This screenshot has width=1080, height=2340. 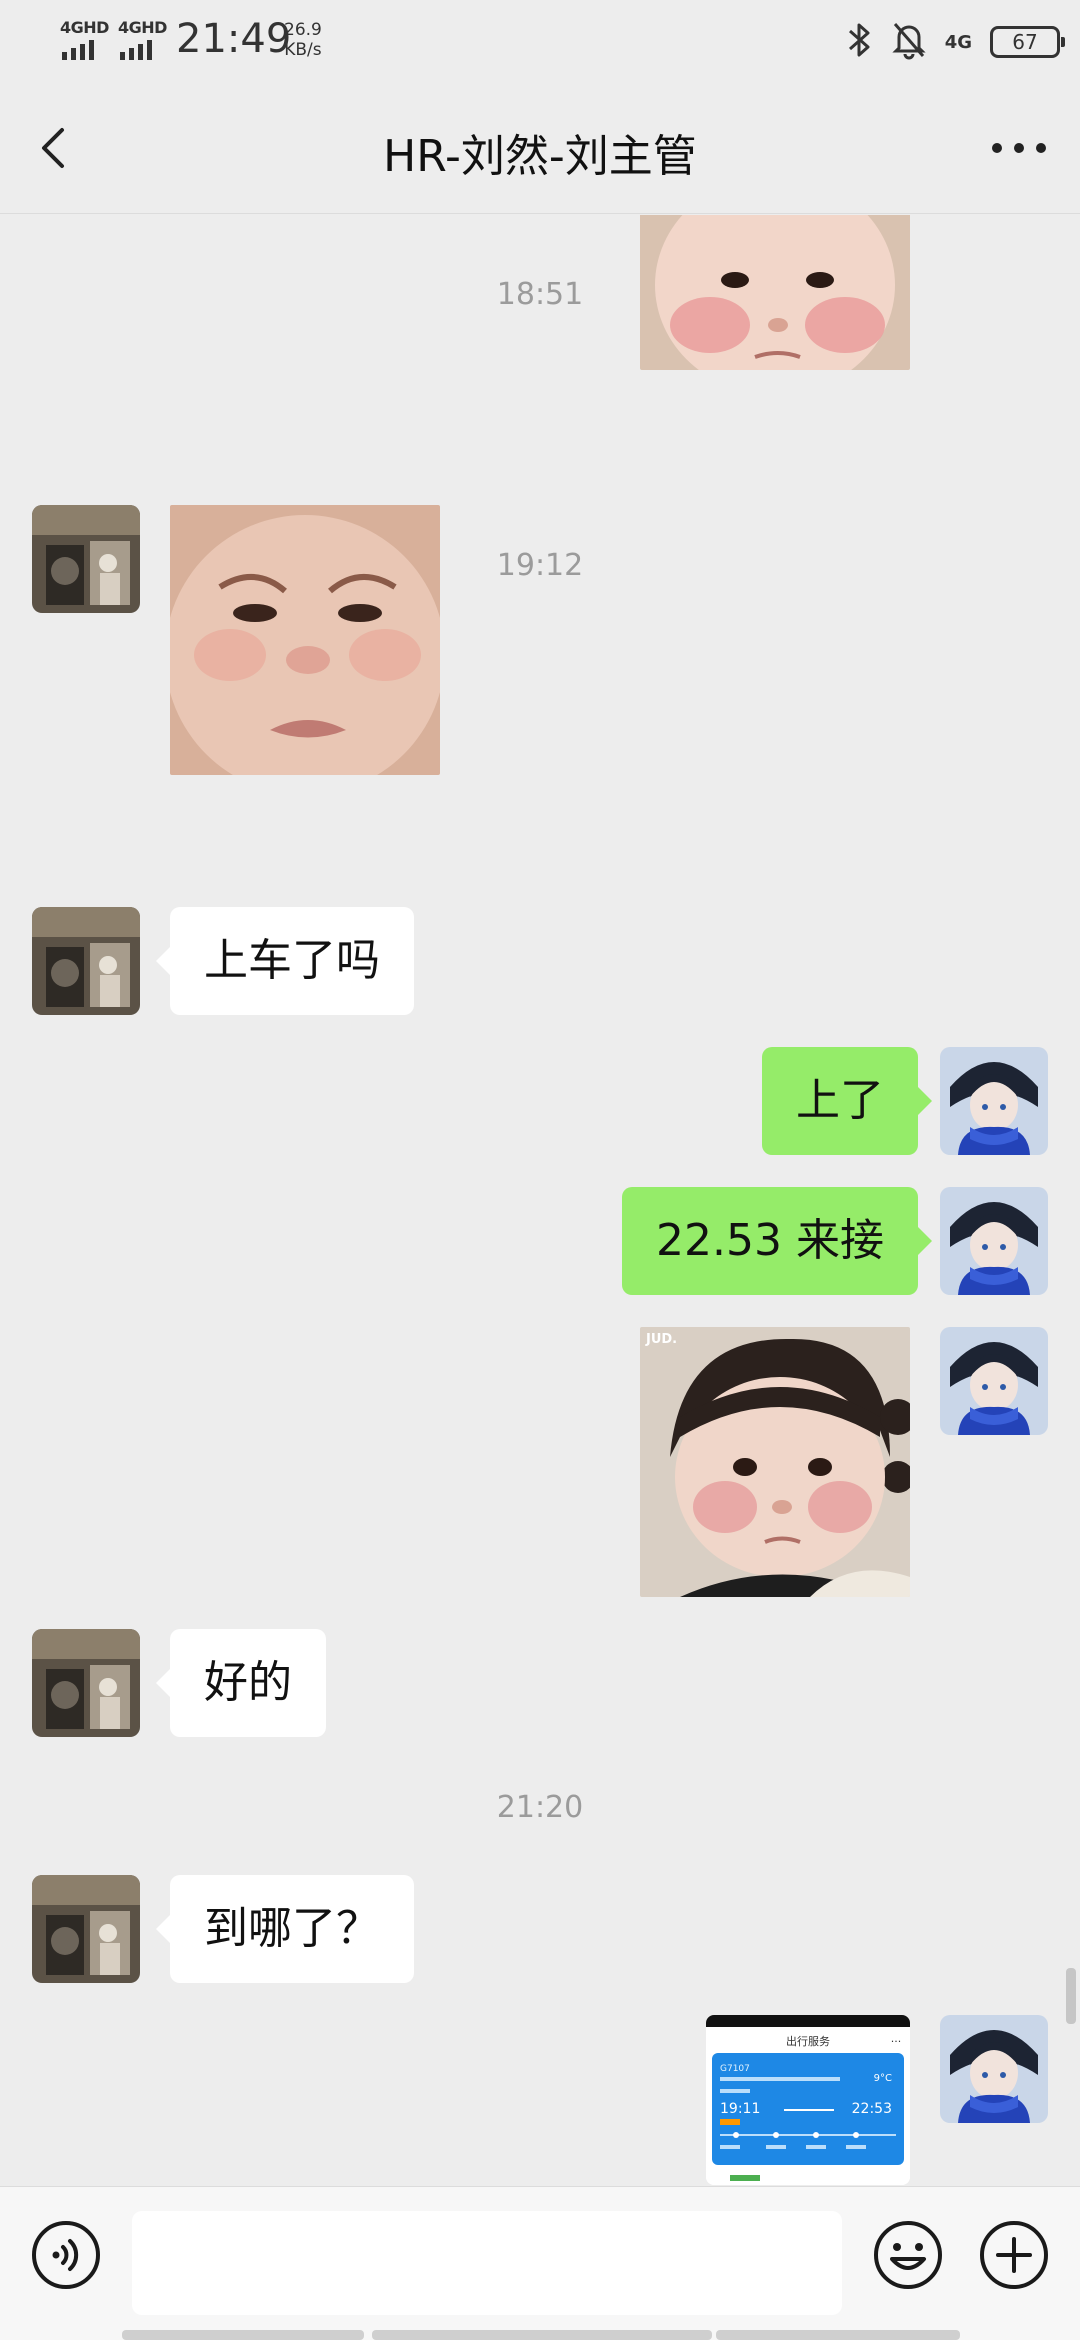 I want to click on back-button, so click(x=56, y=148).